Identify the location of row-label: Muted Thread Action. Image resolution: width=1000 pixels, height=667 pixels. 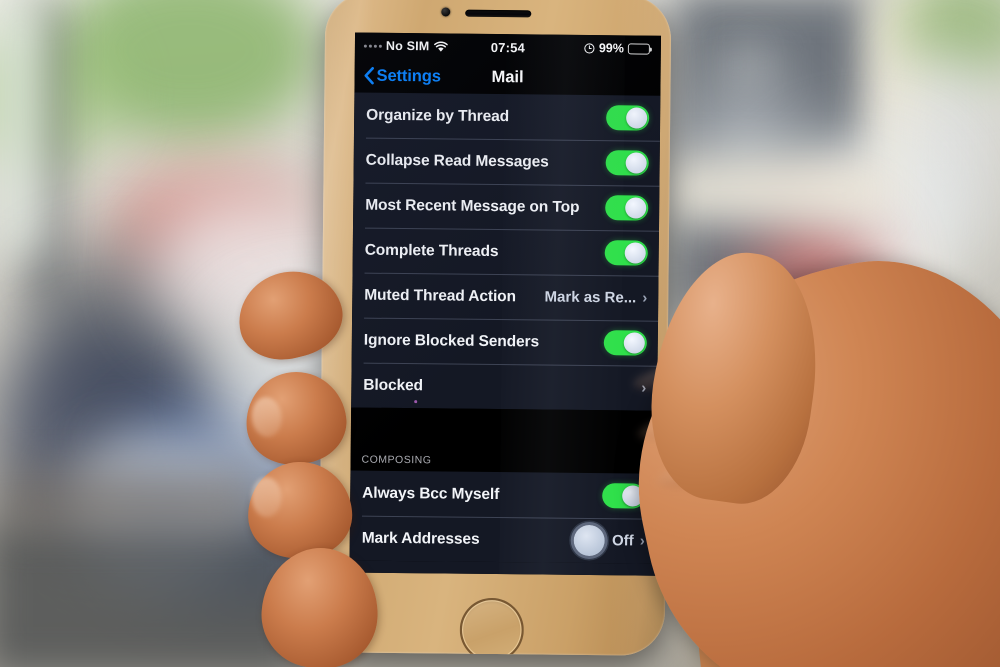
(440, 295).